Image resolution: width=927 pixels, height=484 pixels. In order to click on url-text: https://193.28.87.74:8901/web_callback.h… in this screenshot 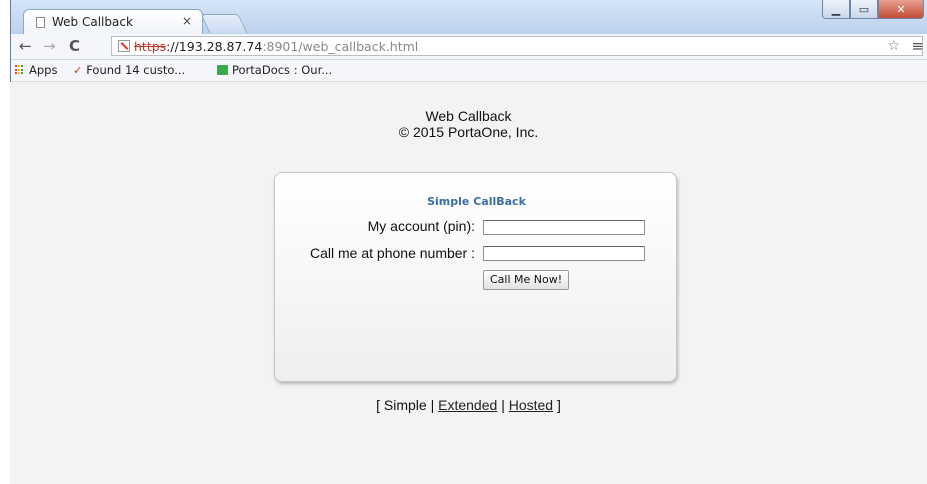, I will do `click(276, 46)`.